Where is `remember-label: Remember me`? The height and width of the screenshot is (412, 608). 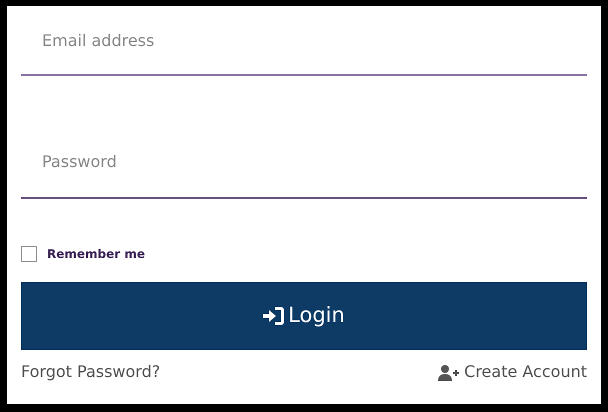
remember-label: Remember me is located at coordinates (96, 254).